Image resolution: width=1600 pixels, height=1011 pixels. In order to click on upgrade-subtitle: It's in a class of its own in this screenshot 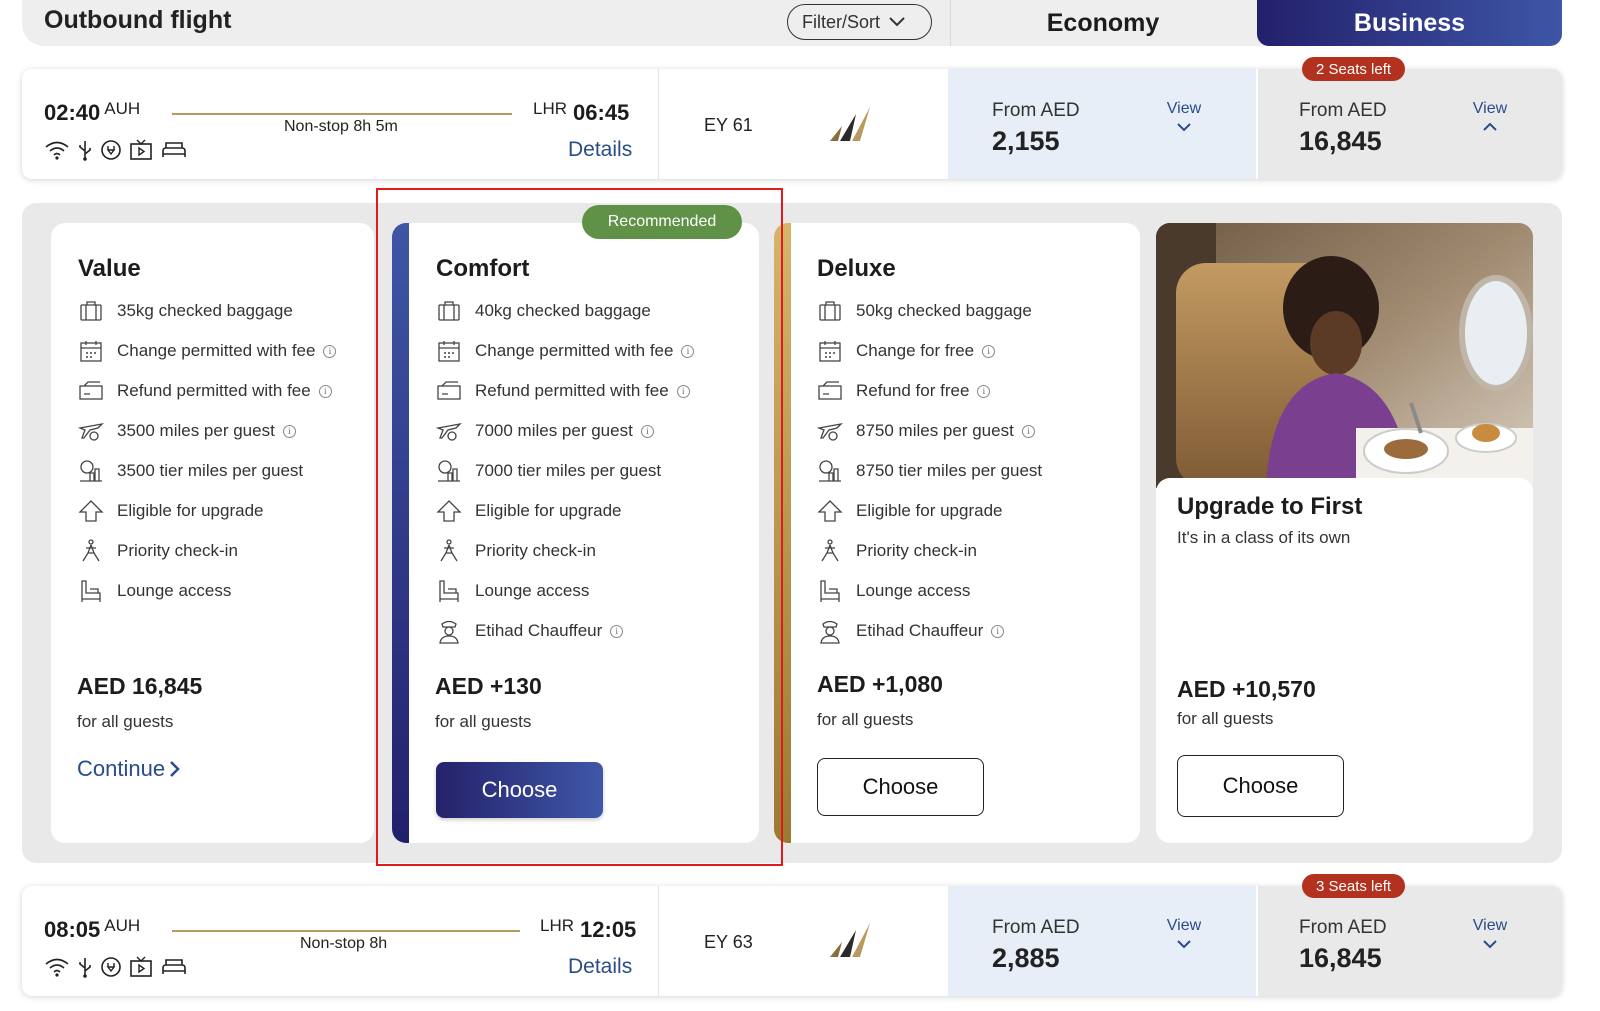, I will do `click(1264, 537)`.